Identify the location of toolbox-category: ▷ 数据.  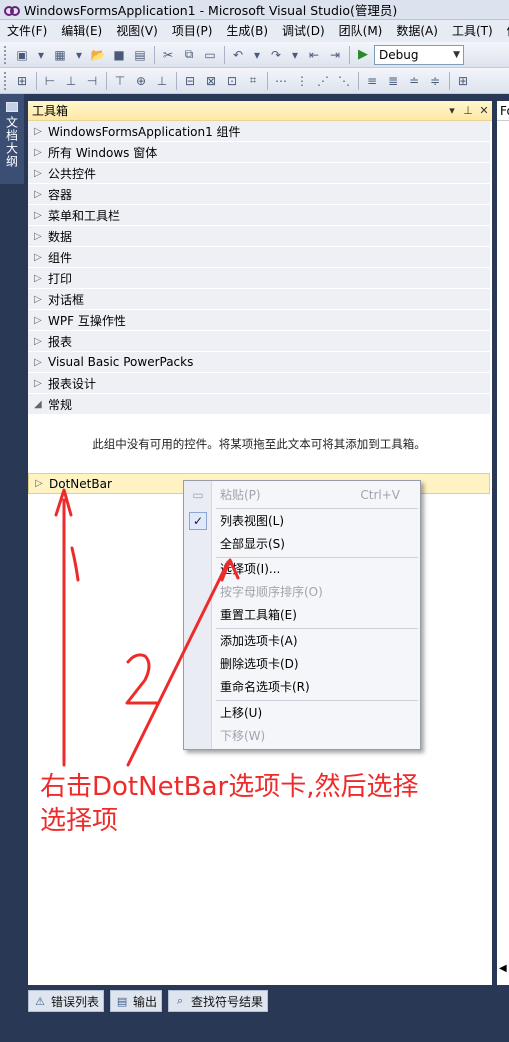
(259, 236).